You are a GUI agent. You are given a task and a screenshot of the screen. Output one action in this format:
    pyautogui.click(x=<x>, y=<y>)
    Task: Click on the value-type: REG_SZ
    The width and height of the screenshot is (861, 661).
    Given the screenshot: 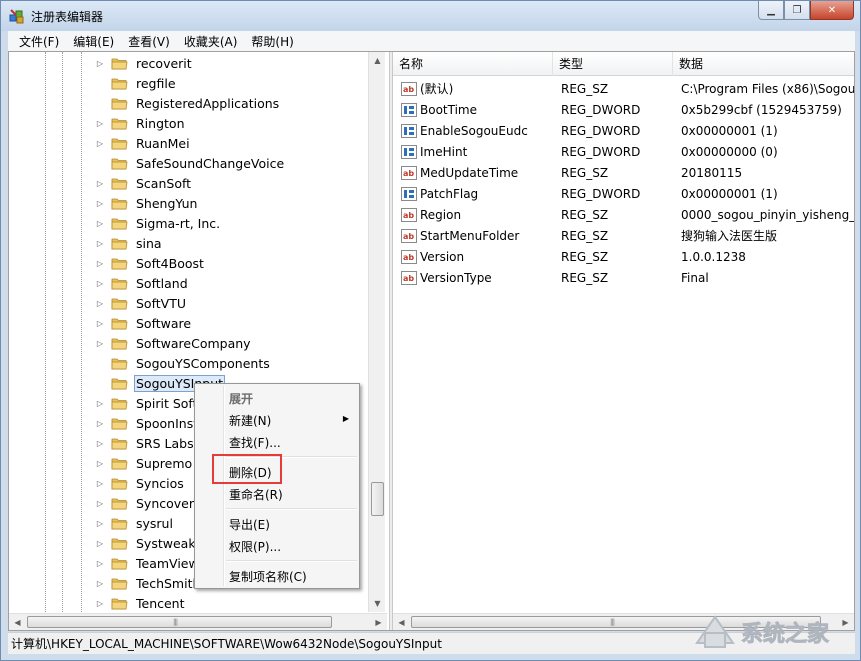 What is the action you would take?
    pyautogui.click(x=585, y=88)
    